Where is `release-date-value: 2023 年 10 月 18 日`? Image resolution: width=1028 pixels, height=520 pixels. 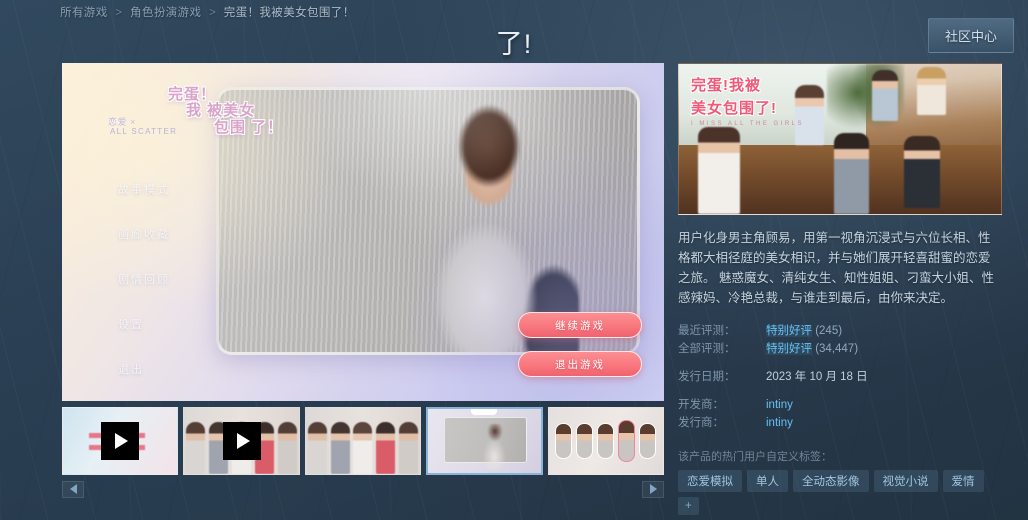
release-date-value: 2023 年 10 月 18 日 is located at coordinates (817, 377).